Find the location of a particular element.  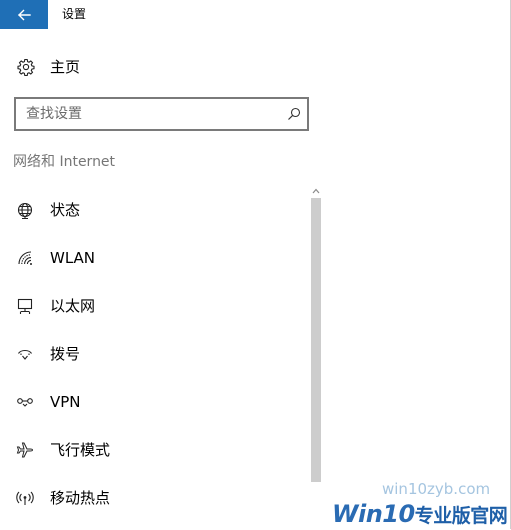

vpn-icon is located at coordinates (25, 402).